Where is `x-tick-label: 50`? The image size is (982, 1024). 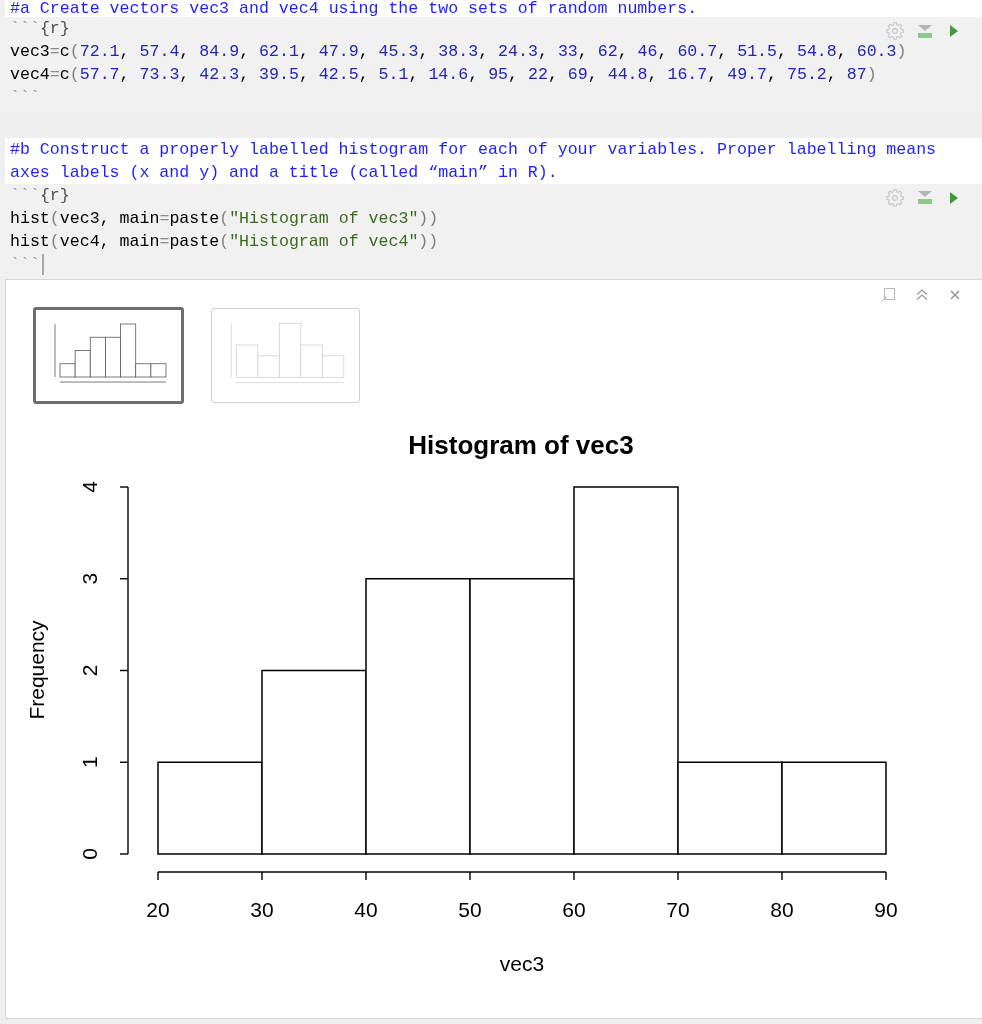 x-tick-label: 50 is located at coordinates (470, 908).